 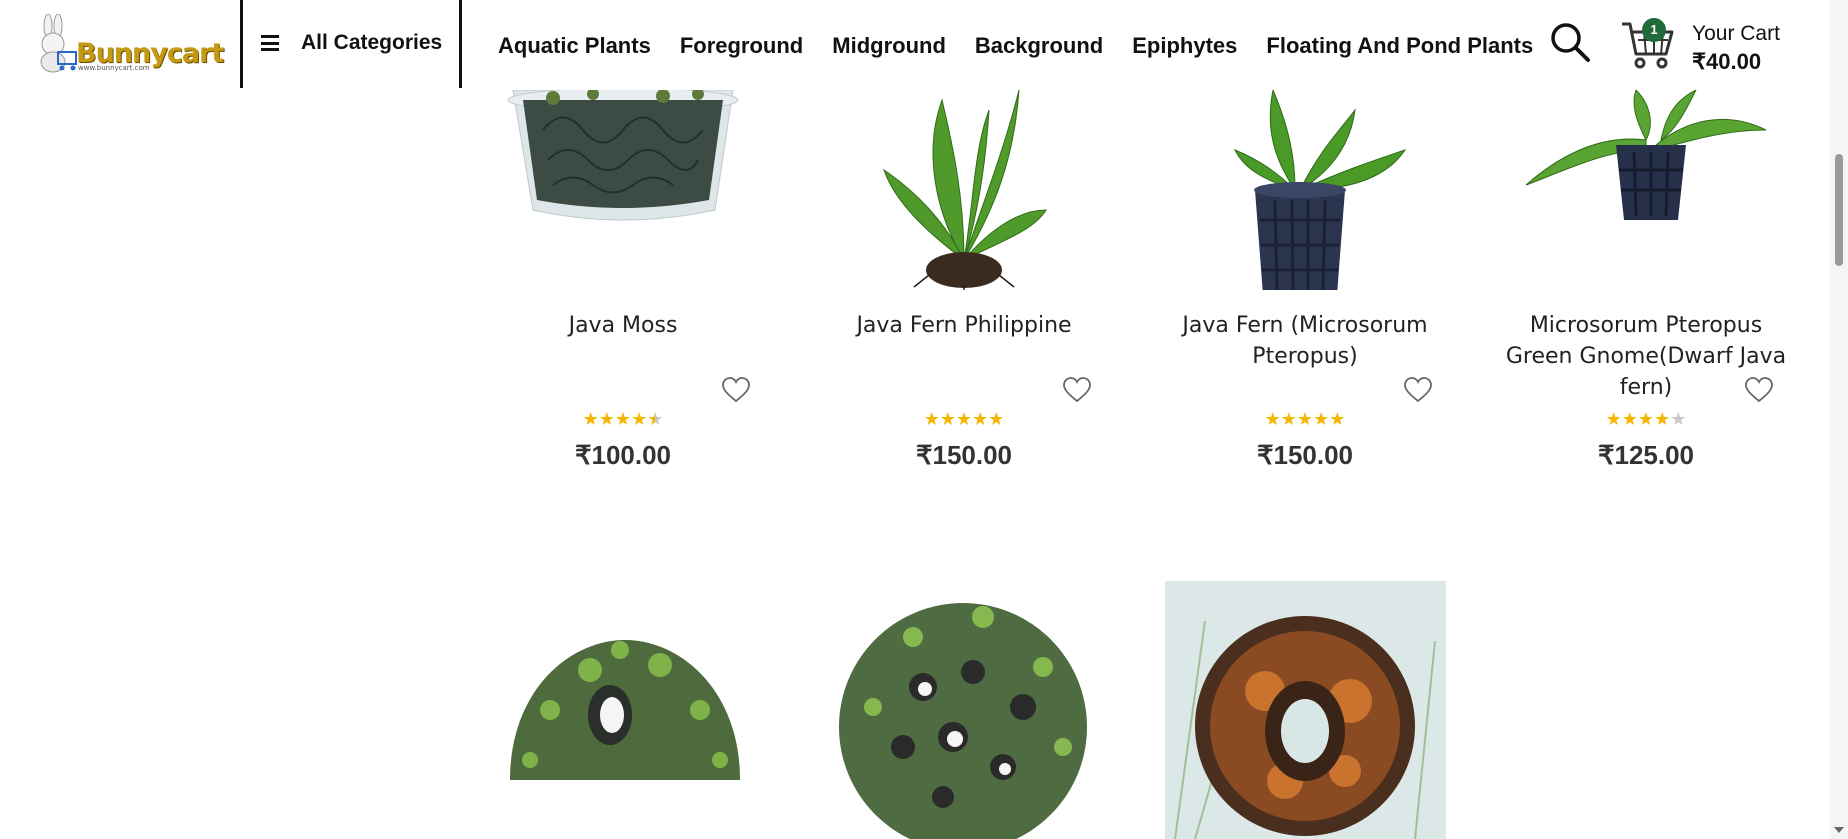 What do you see at coordinates (114, 68) in the screenshot?
I see `logo-url: www.bunnycart.com` at bounding box center [114, 68].